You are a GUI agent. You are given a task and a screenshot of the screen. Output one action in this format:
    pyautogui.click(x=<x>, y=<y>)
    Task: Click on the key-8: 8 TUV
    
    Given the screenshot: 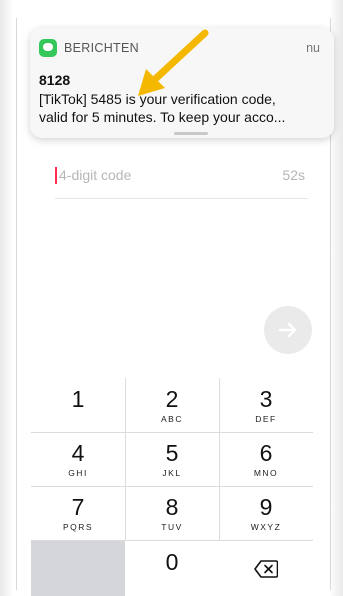 What is the action you would take?
    pyautogui.click(x=172, y=513)
    